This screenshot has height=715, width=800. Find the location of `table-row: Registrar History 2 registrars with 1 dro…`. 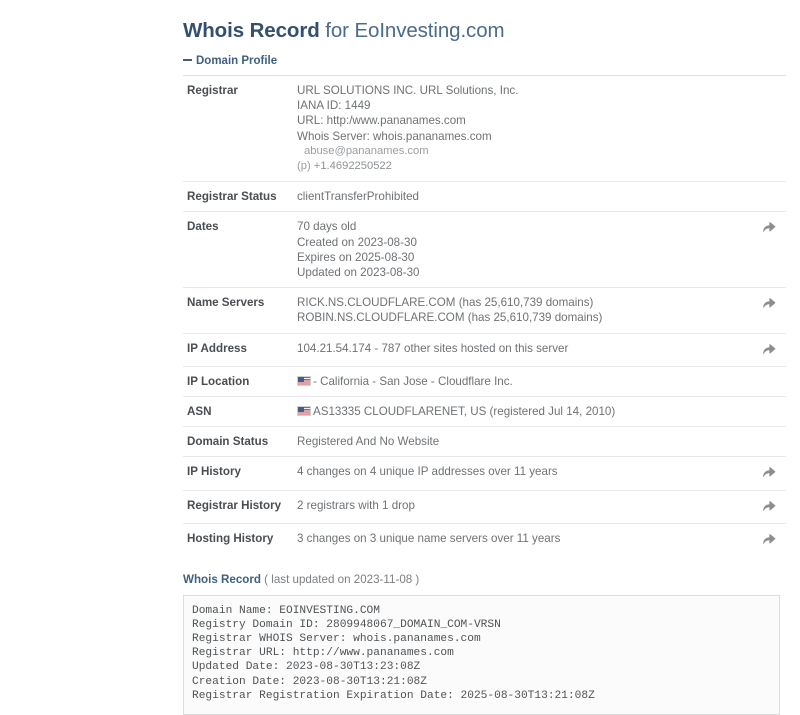

table-row: Registrar History 2 registrars with 1 dro… is located at coordinates (484, 506).